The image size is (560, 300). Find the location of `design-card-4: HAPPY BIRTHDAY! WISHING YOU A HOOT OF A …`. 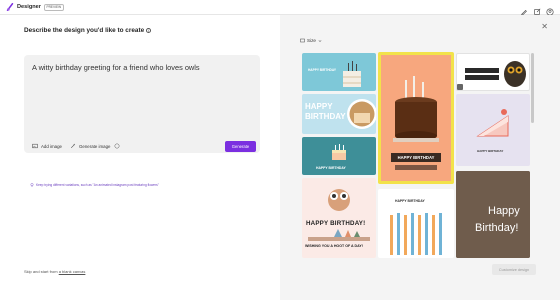

design-card-4: HAPPY BIRTHDAY! WISHING YOU A HOOT OF A … is located at coordinates (339, 218).